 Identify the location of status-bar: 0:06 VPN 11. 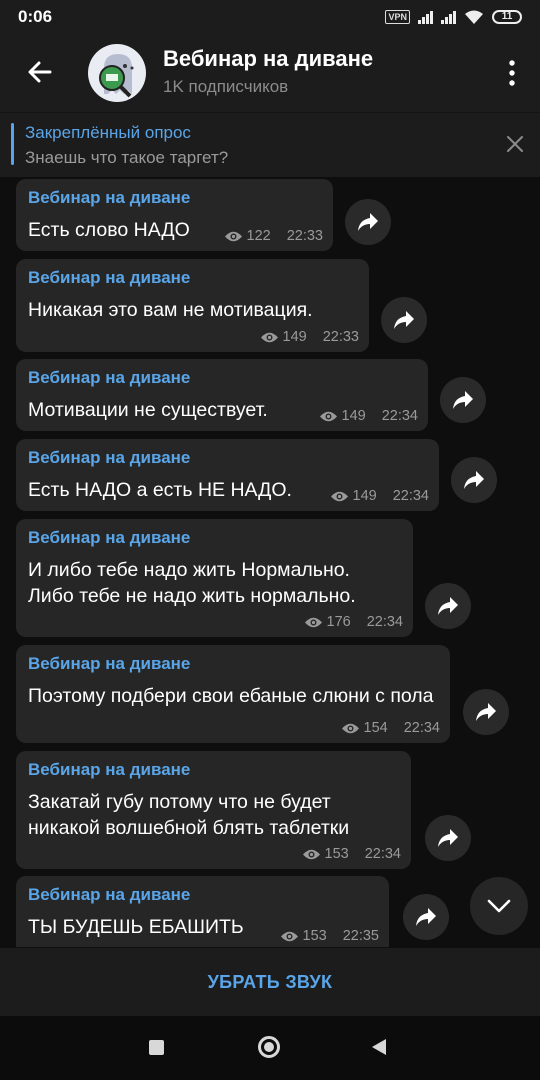
(270, 17).